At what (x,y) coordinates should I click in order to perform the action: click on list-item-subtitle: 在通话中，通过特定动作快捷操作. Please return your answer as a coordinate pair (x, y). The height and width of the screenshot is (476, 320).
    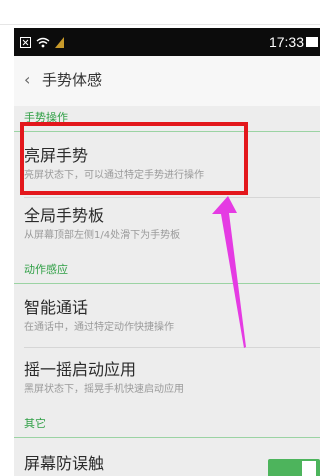
    Looking at the image, I should click on (99, 327).